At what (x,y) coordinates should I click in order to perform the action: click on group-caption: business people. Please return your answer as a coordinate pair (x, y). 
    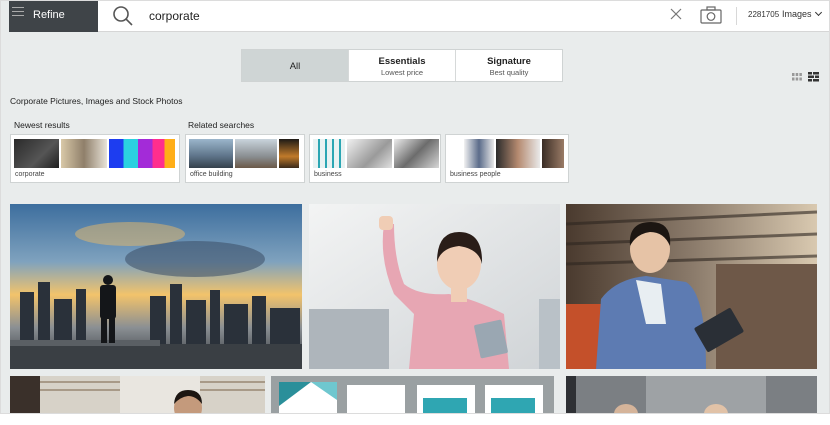
    Looking at the image, I should click on (475, 174).